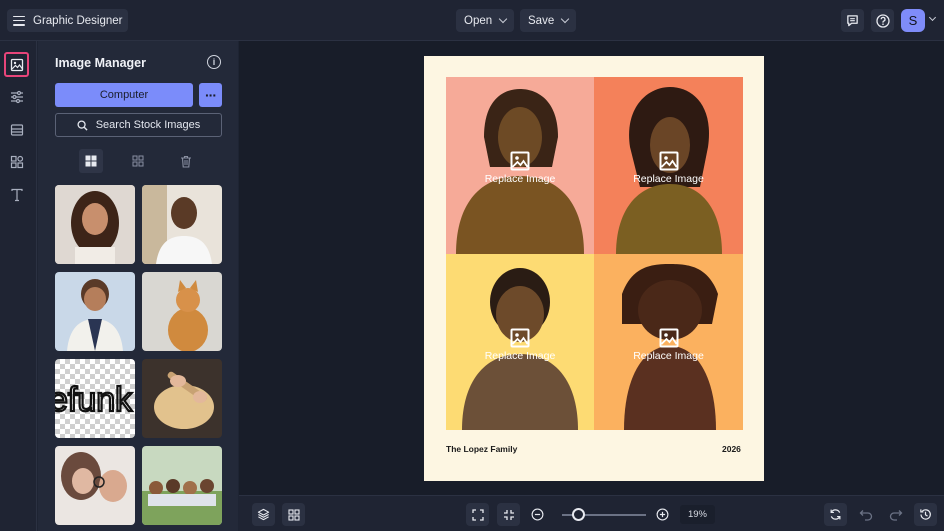 The image size is (944, 531). Describe the element at coordinates (101, 63) in the screenshot. I see `panel-title: Image Manager` at that location.